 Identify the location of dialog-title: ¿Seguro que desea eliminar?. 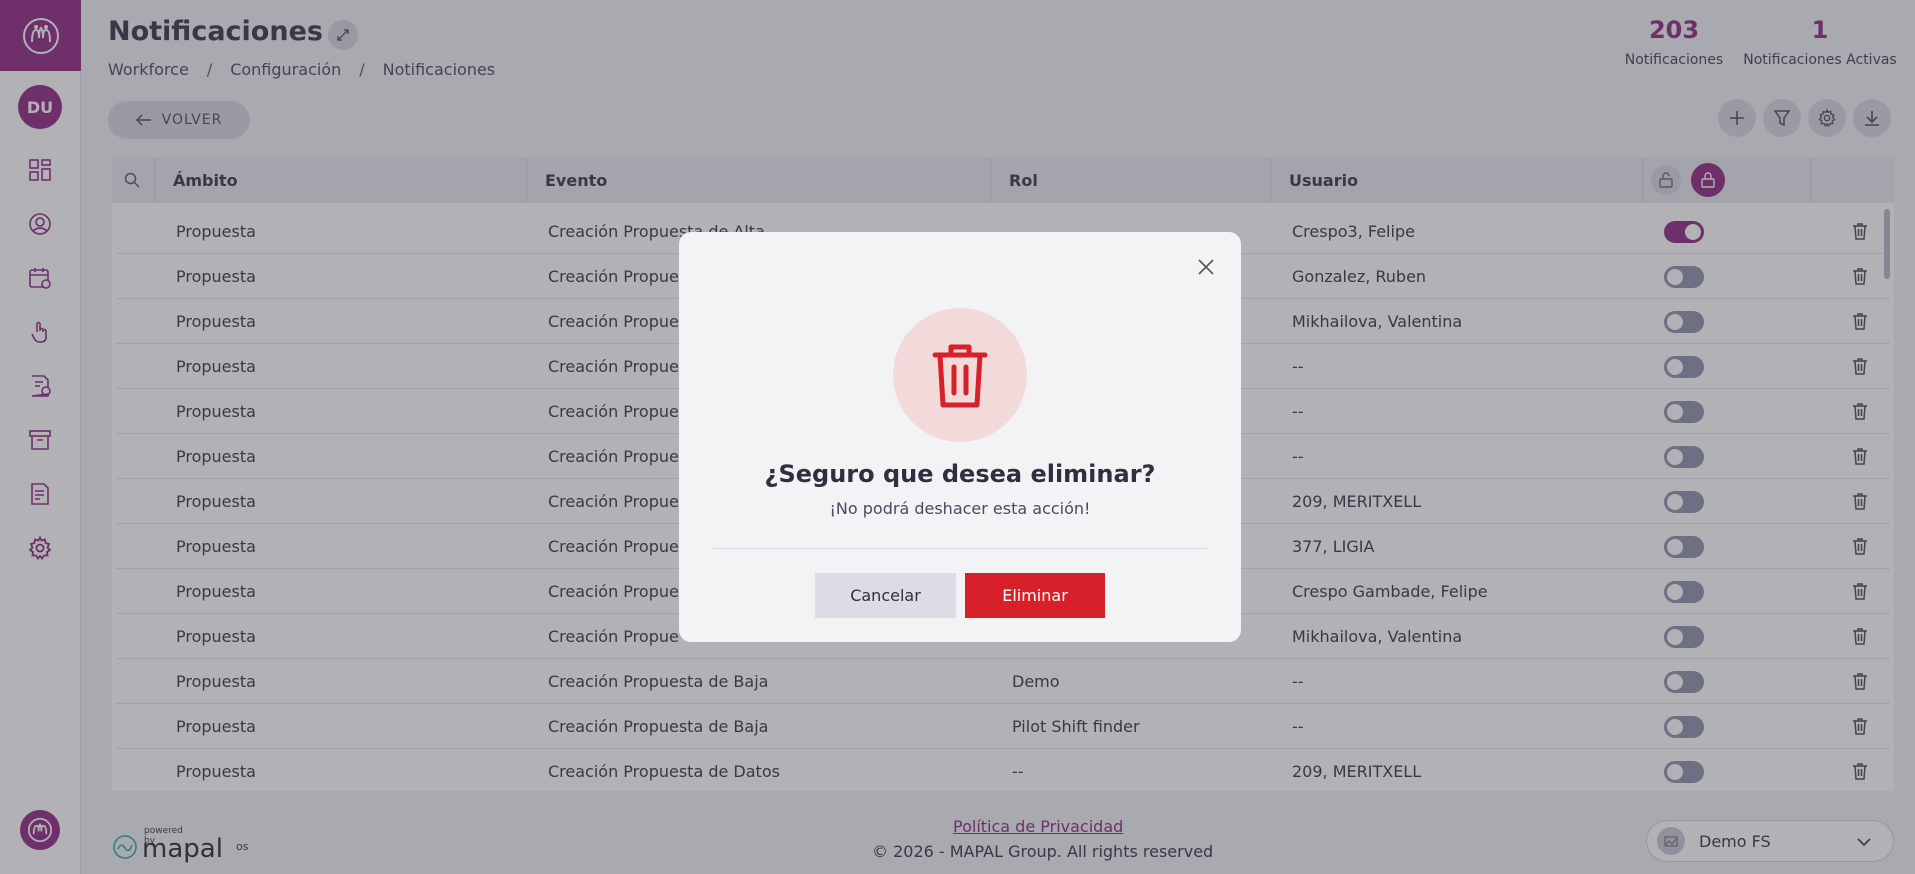
(960, 474).